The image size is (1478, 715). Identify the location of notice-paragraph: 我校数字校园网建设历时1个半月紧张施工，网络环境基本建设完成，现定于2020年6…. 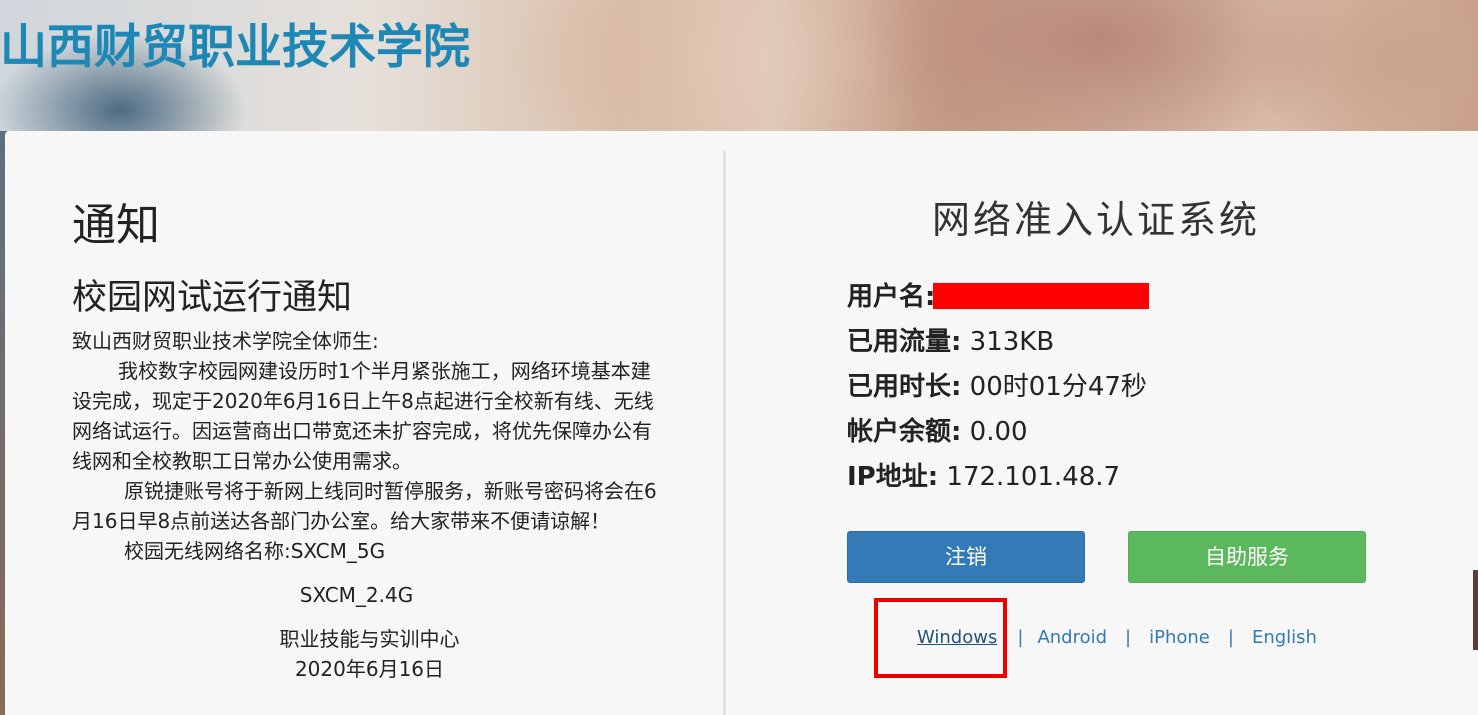
(363, 416).